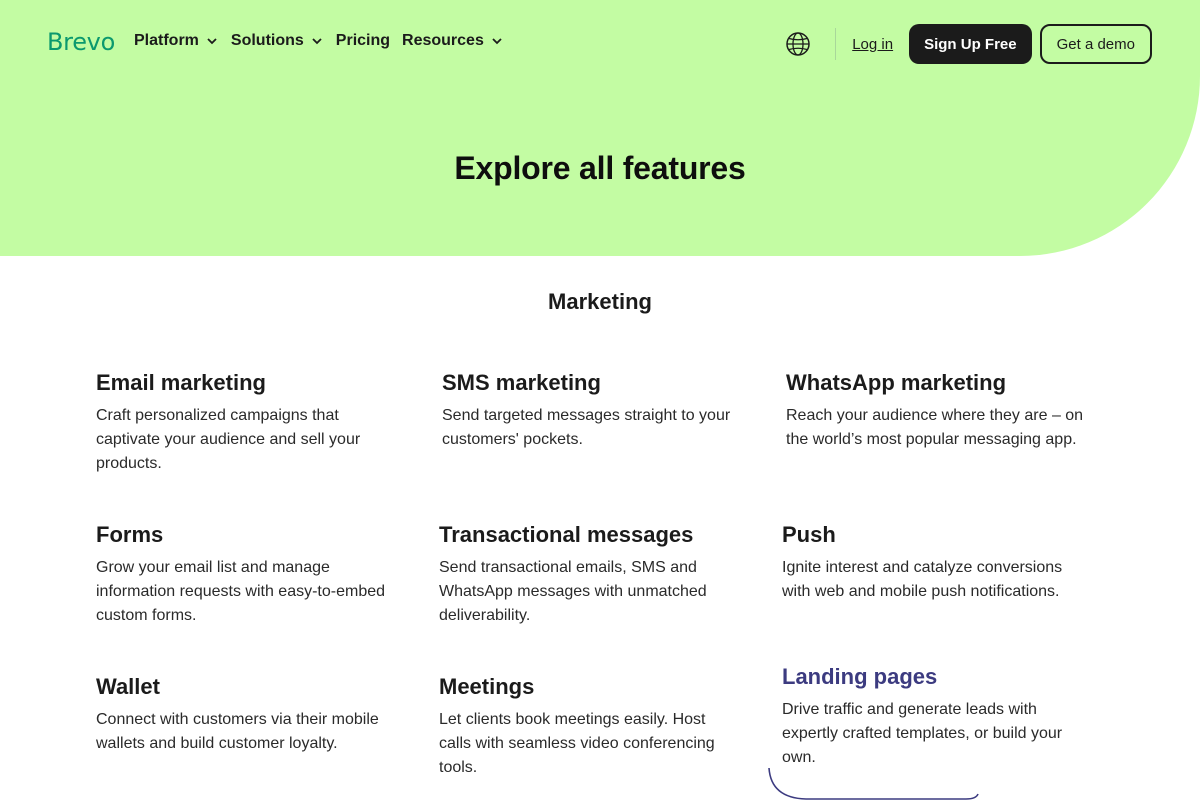 This screenshot has width=1200, height=800. Describe the element at coordinates (600, 301) in the screenshot. I see `section-title: Marketing` at that location.